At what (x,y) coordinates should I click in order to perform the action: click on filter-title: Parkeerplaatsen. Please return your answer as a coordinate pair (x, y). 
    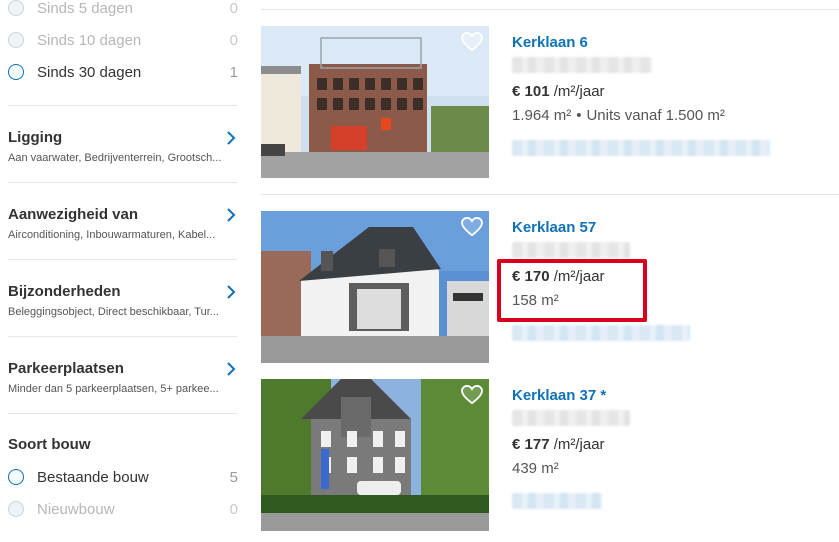
    Looking at the image, I should click on (66, 368).